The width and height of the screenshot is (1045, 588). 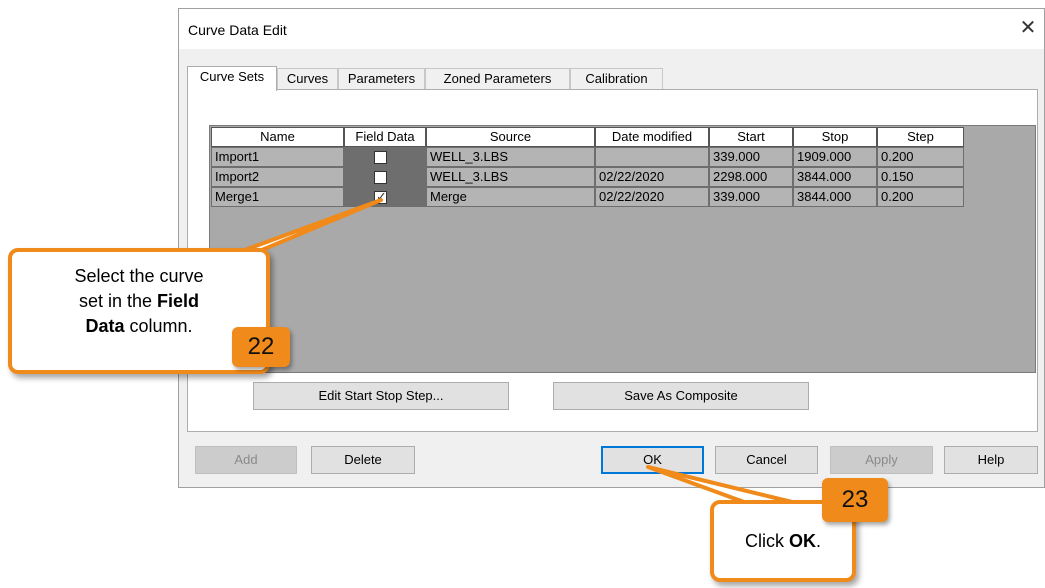 I want to click on callout-22-line1: Select the curve, so click(x=139, y=276).